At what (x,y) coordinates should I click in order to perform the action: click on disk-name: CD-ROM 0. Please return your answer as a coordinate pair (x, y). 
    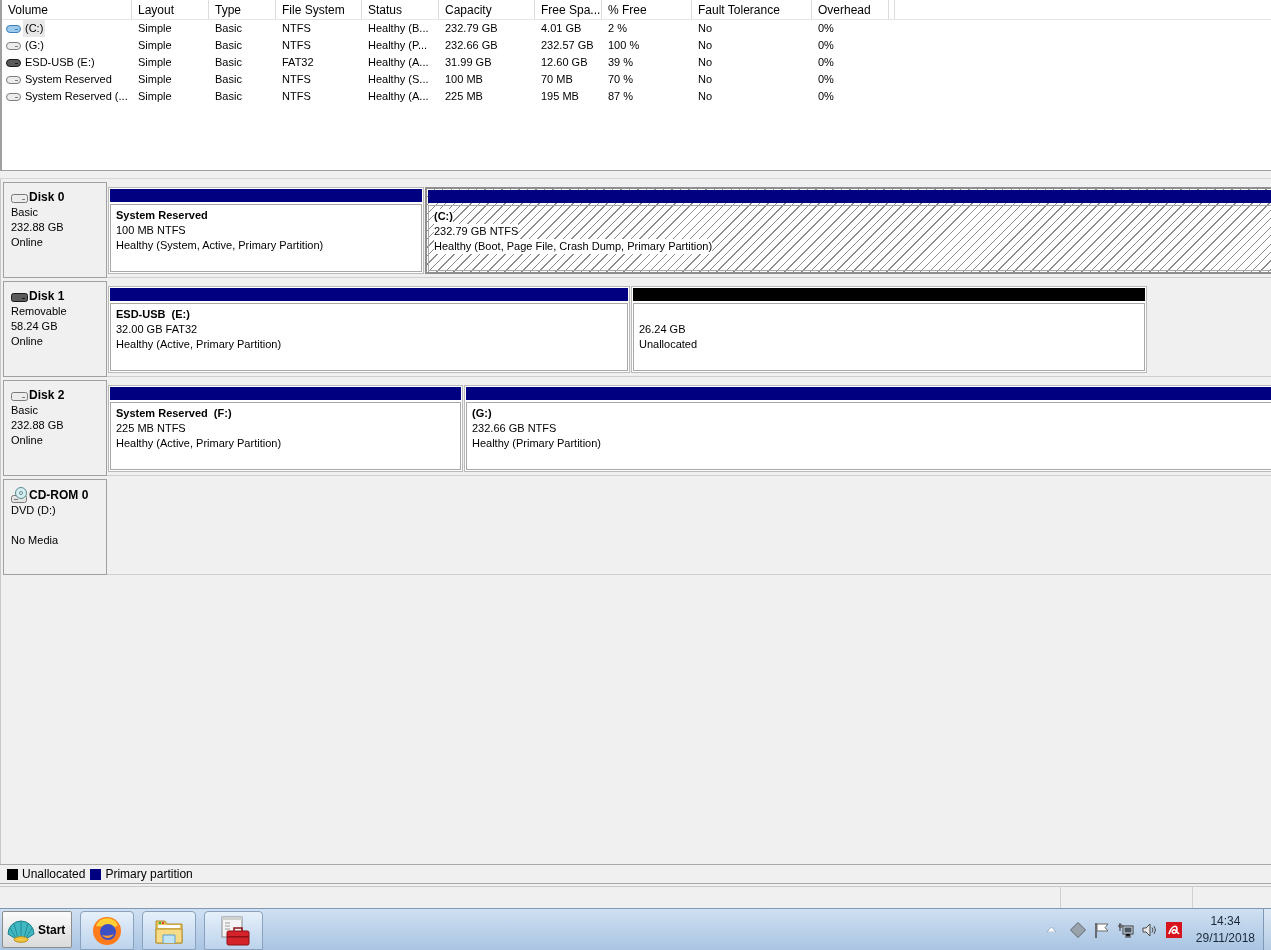
    Looking at the image, I should click on (59, 495).